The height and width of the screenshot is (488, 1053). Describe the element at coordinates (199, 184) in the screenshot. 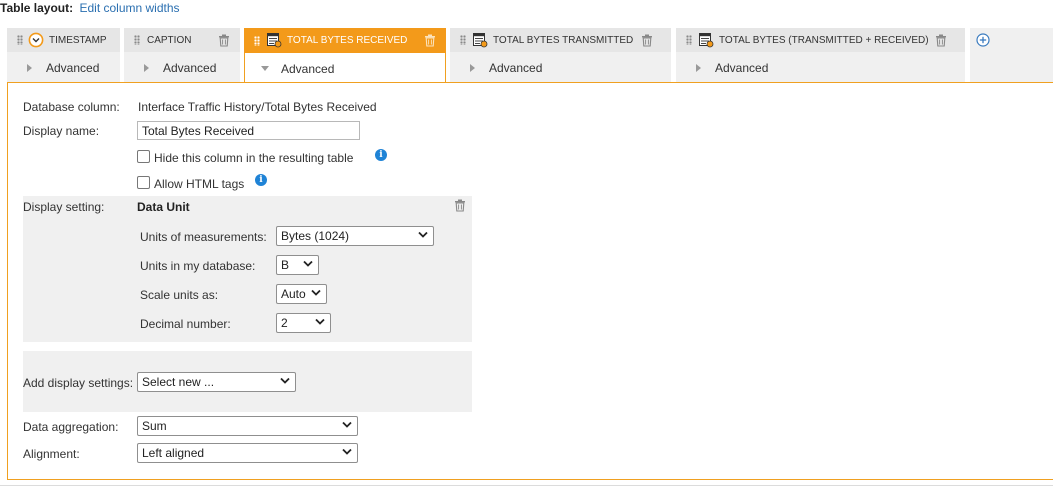

I see `allow-html-label: Allow HTML tags` at that location.